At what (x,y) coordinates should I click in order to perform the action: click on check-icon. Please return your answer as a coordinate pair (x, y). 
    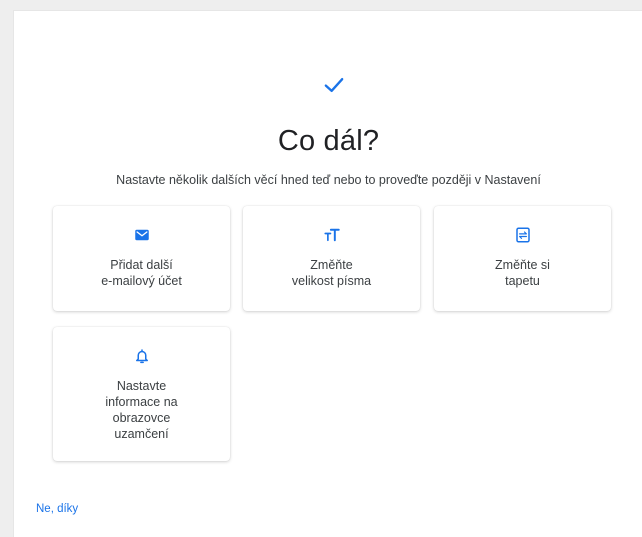
    Looking at the image, I should click on (334, 85).